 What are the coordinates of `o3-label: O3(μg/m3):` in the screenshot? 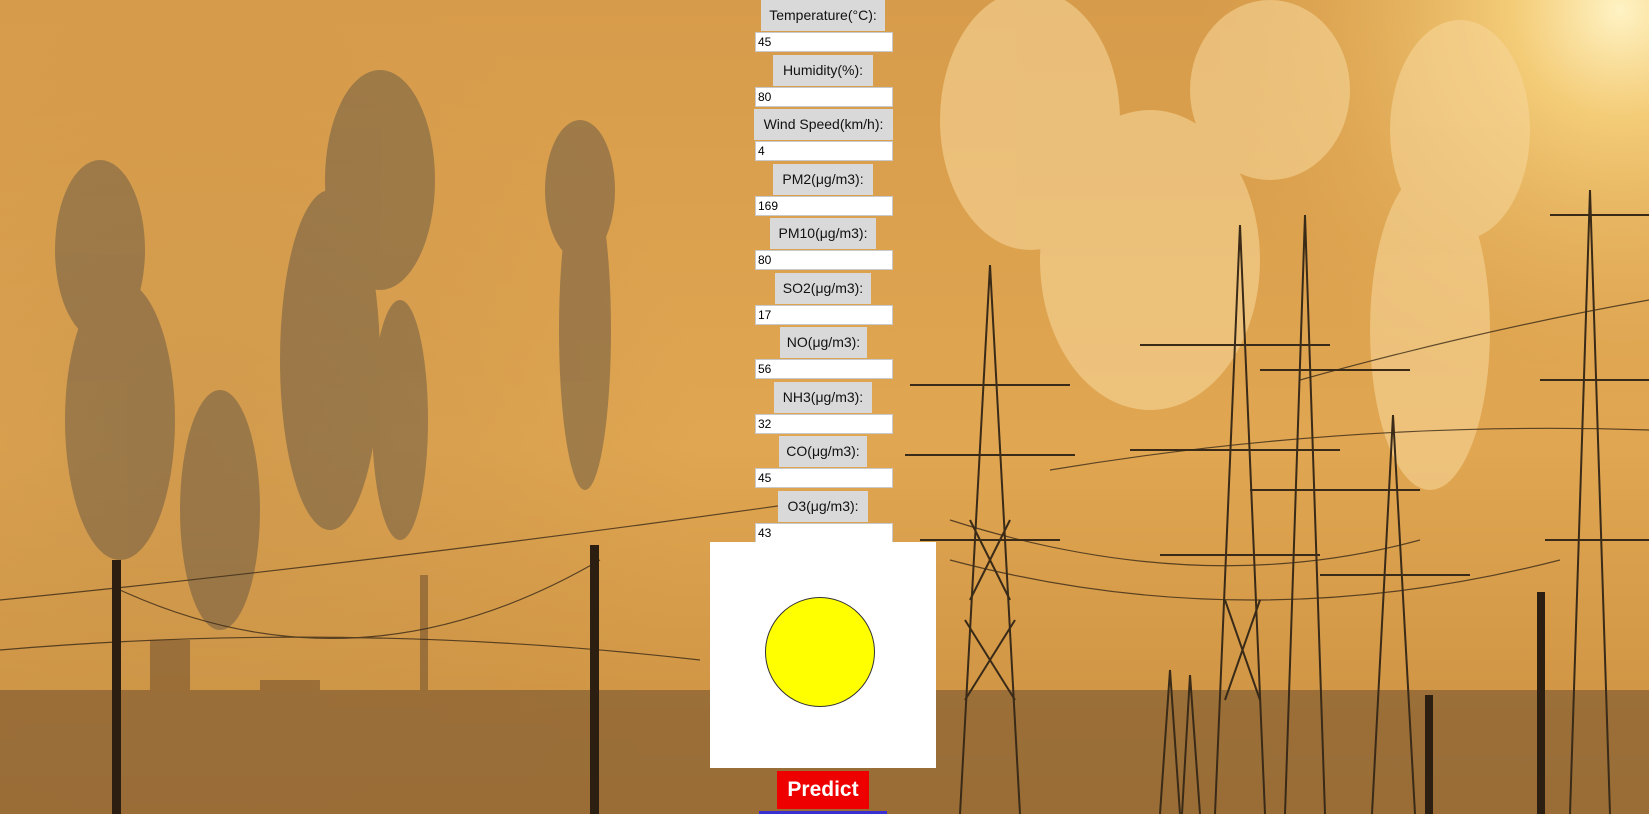 It's located at (823, 506).